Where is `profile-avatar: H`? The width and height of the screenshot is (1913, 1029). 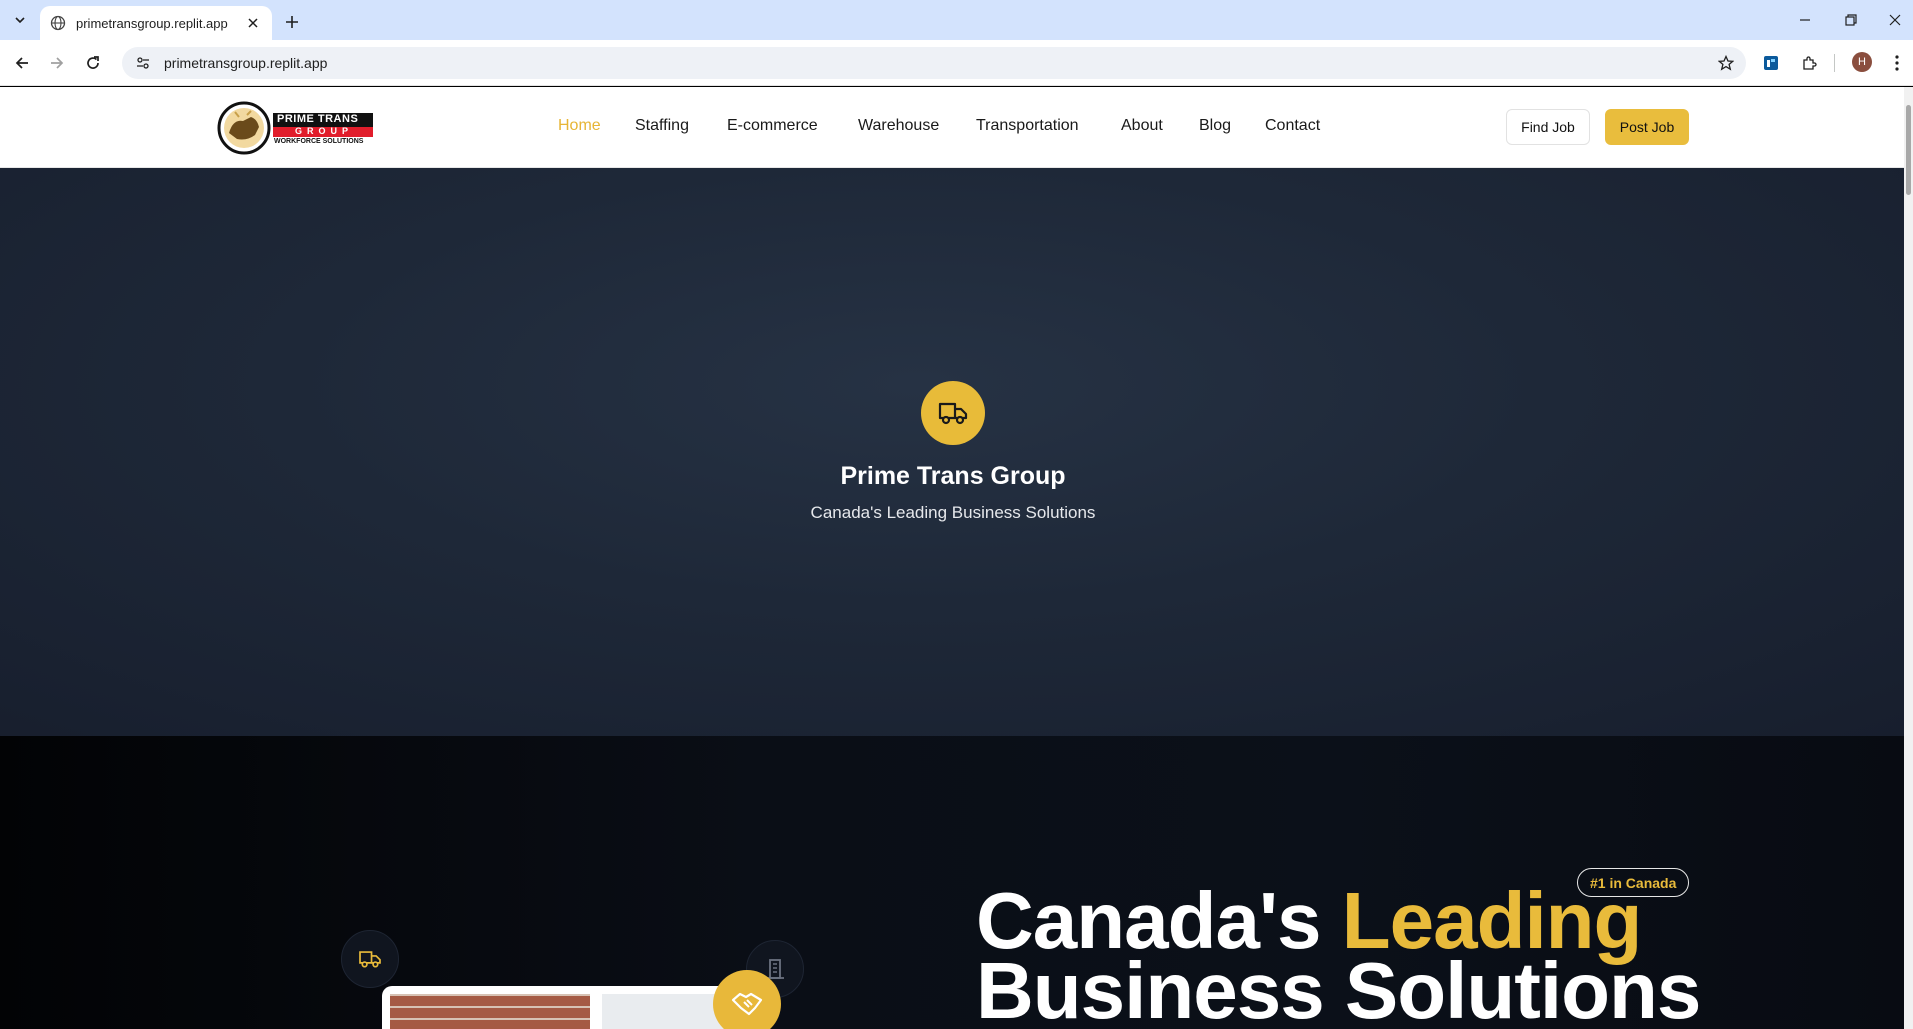 profile-avatar: H is located at coordinates (1862, 62).